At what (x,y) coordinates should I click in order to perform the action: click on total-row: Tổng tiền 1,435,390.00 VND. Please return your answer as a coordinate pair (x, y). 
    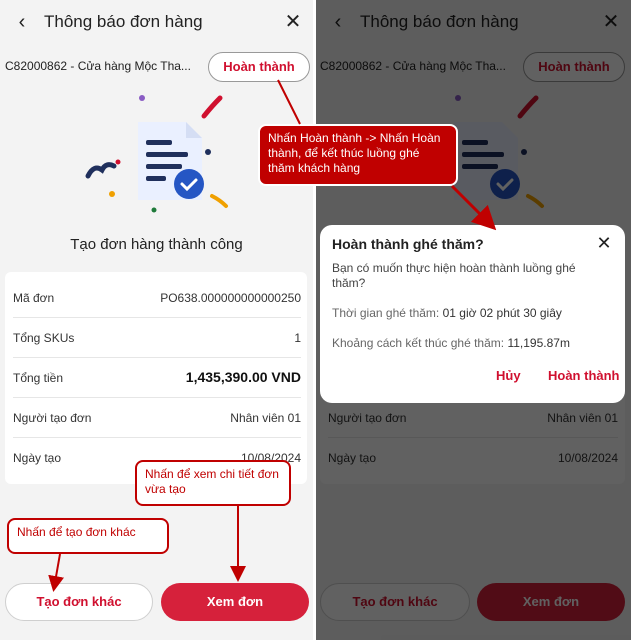
    Looking at the image, I should click on (157, 378).